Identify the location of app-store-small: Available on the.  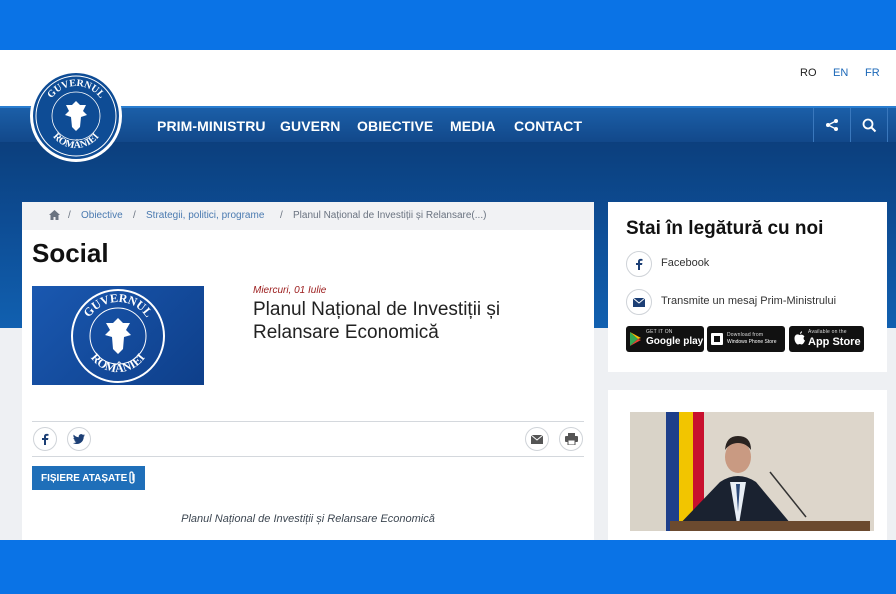
(827, 332).